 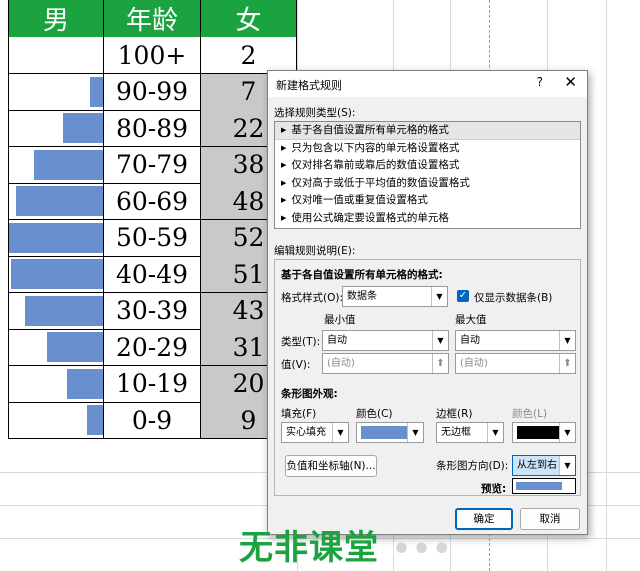 I want to click on header-male: 男, so click(x=56, y=18).